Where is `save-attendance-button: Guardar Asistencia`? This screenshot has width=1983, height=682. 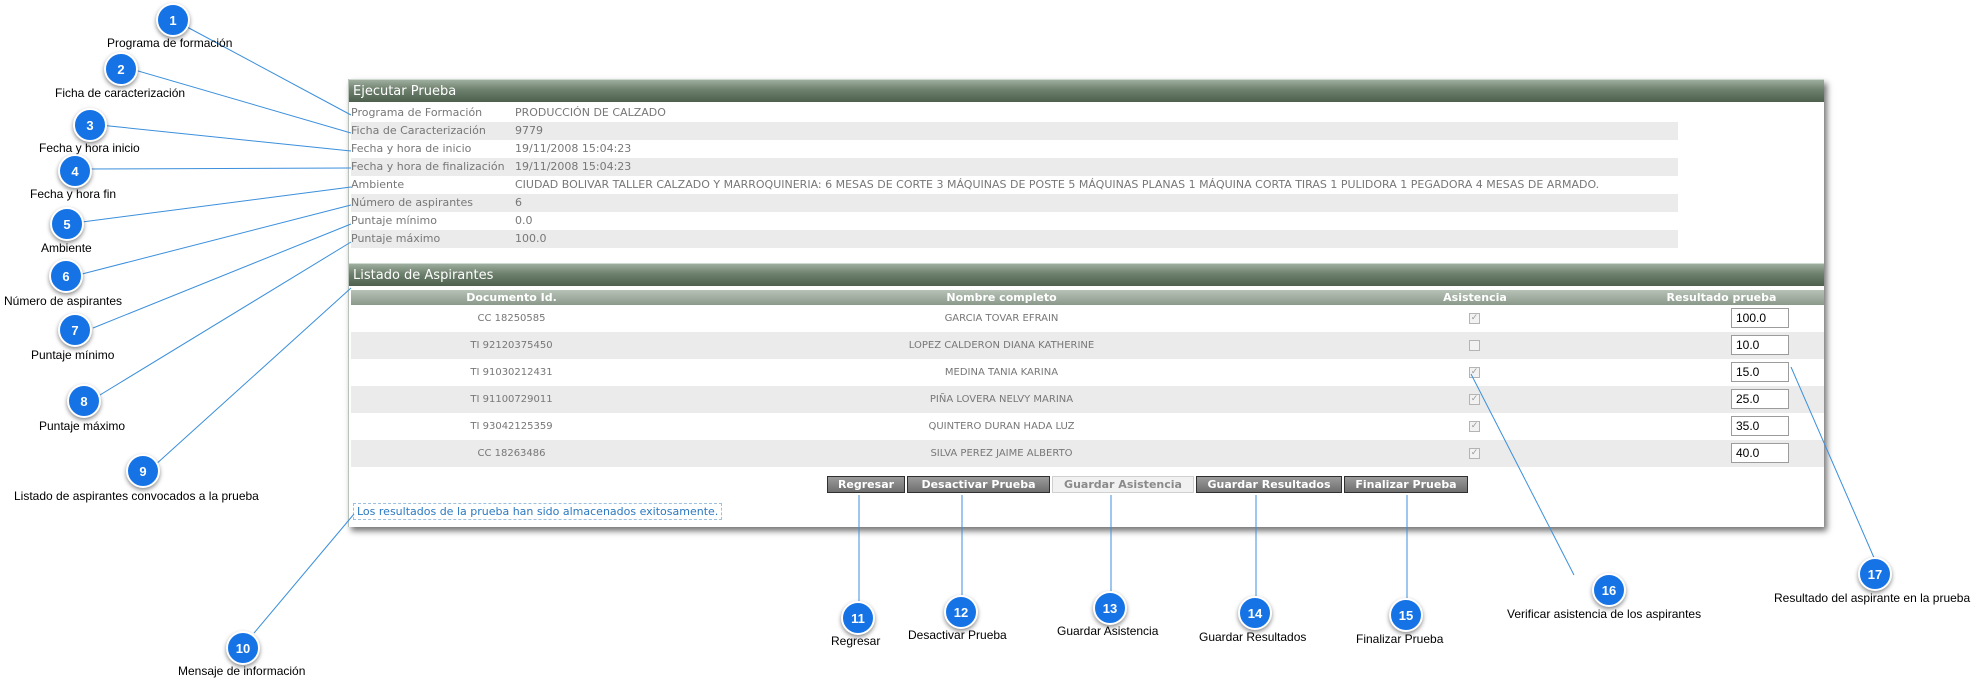 save-attendance-button: Guardar Asistencia is located at coordinates (1123, 484).